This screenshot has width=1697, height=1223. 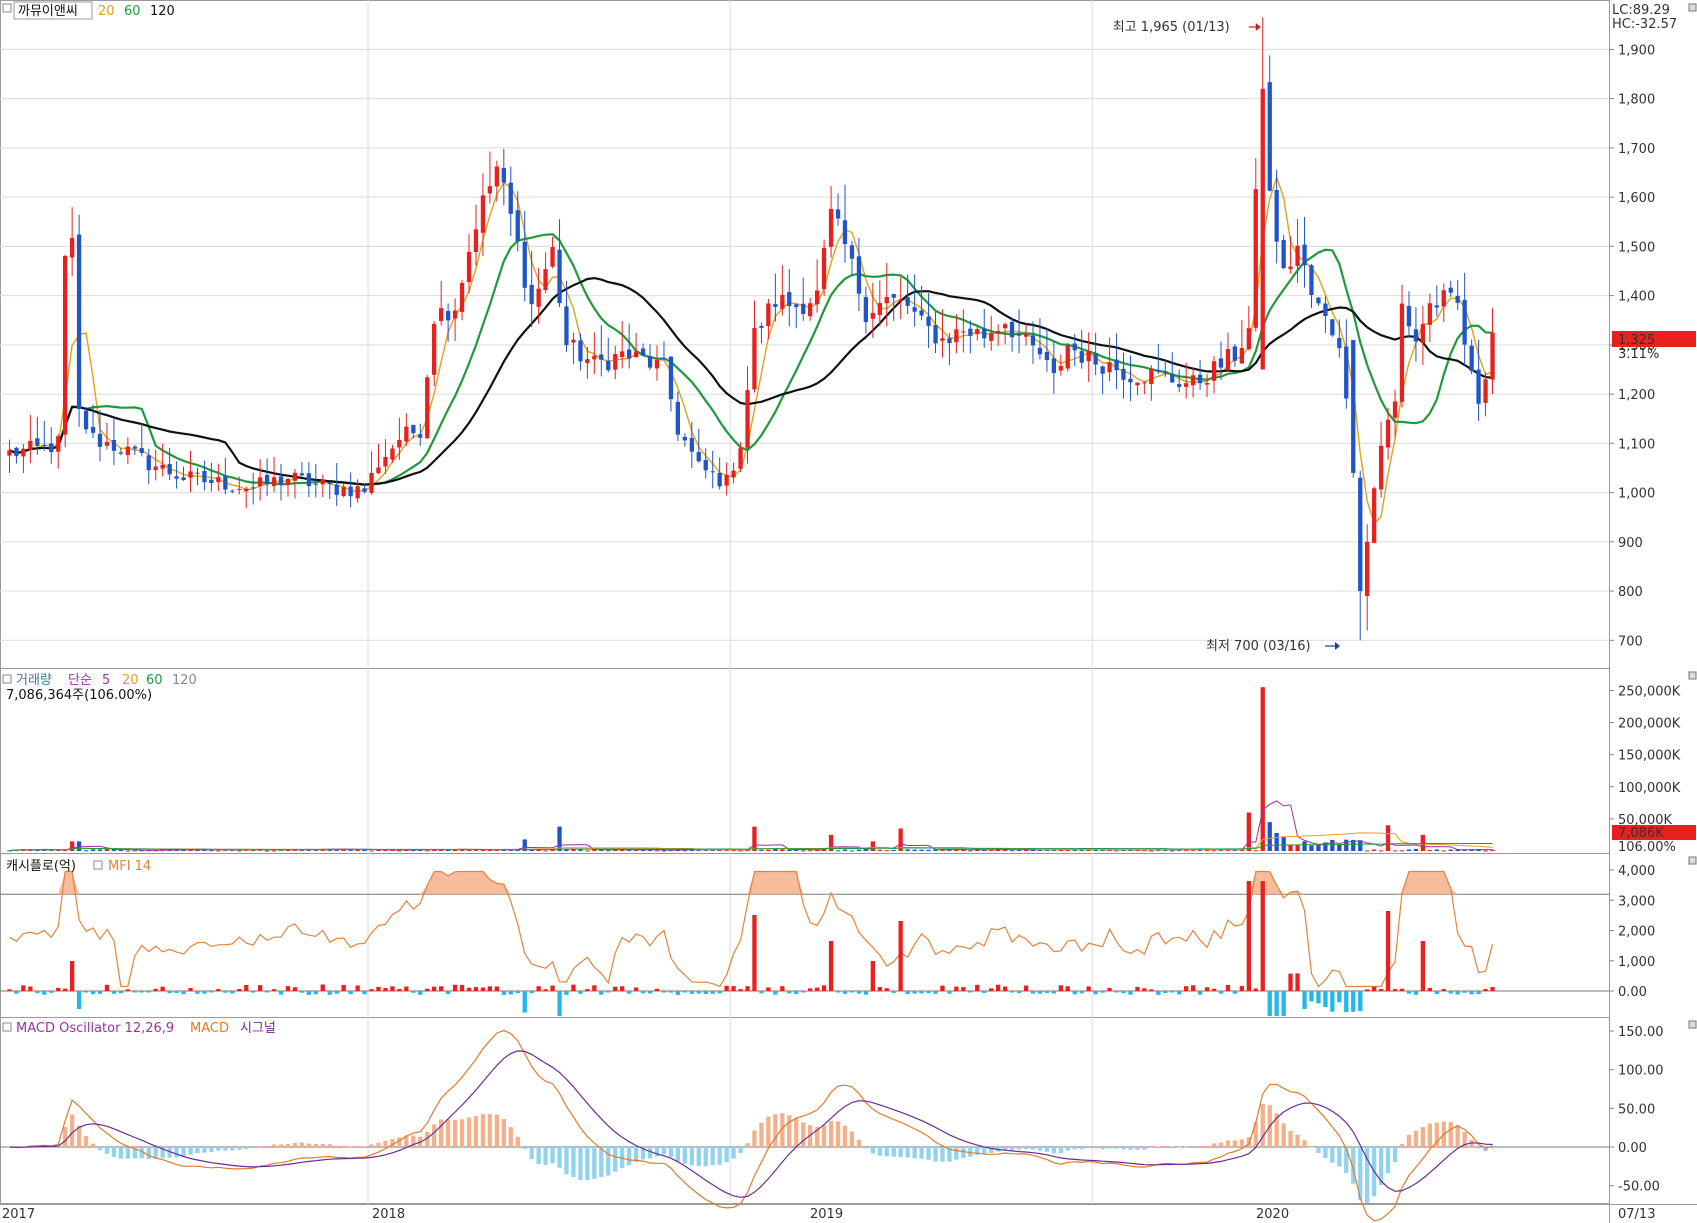 I want to click on price-tick-label: 1,800, so click(x=1636, y=100).